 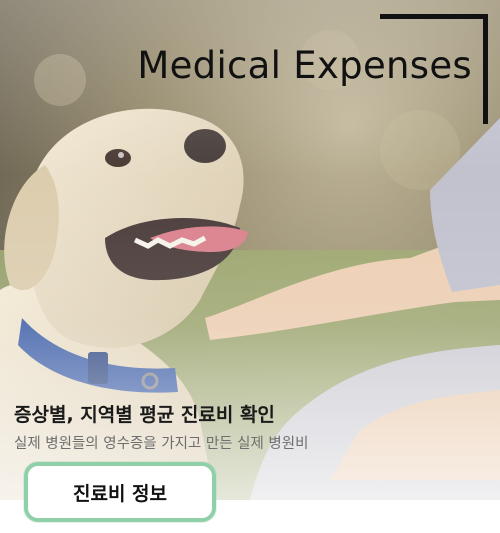 I want to click on corner-bracket-top, so click(x=434, y=16).